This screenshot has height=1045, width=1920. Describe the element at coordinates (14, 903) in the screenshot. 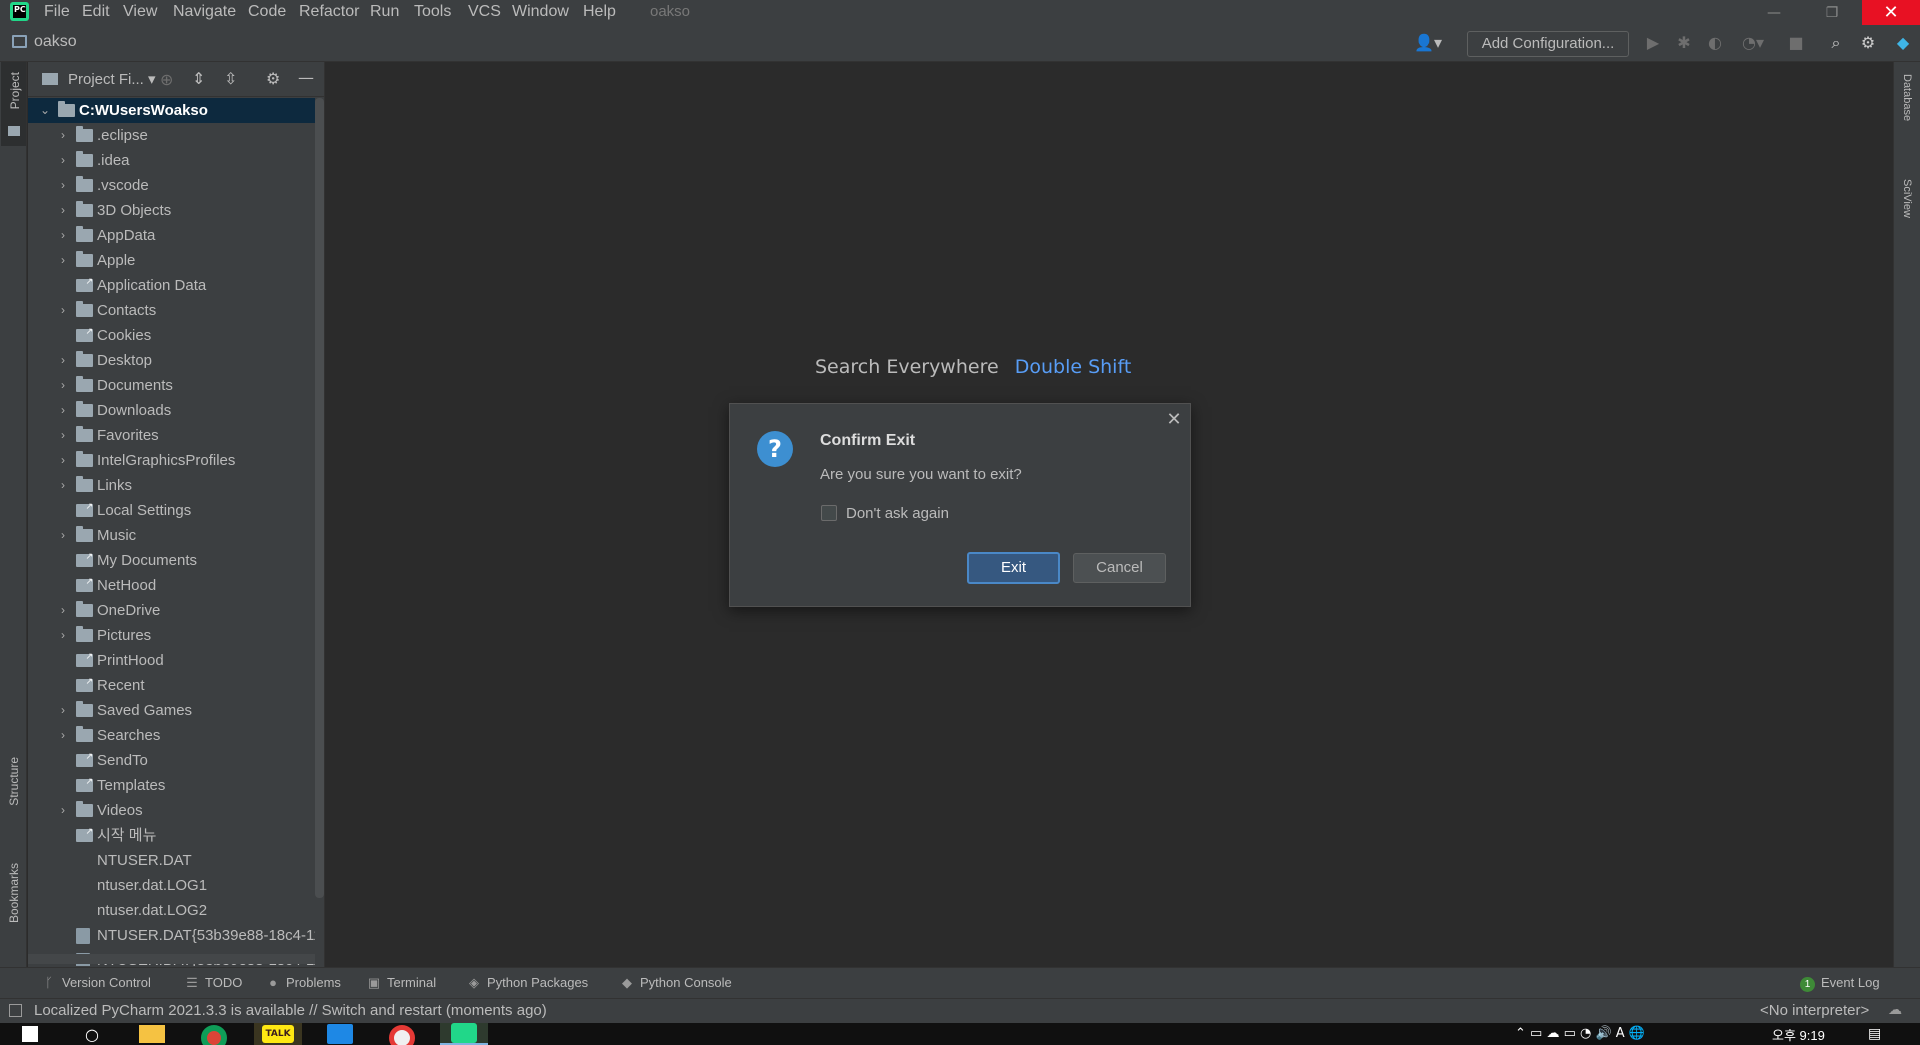

I see `bookmarks-tool-tab: Bookmarks` at that location.